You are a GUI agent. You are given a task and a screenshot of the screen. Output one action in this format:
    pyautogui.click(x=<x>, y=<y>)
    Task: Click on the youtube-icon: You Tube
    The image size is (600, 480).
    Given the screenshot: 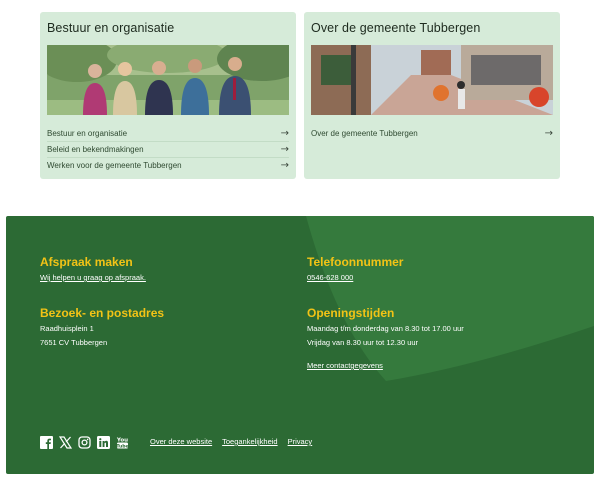 What is the action you would take?
    pyautogui.click(x=122, y=443)
    